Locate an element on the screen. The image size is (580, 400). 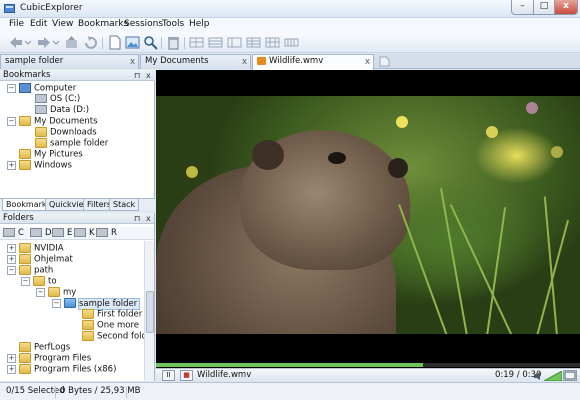
pause-button: II is located at coordinates (168, 375).